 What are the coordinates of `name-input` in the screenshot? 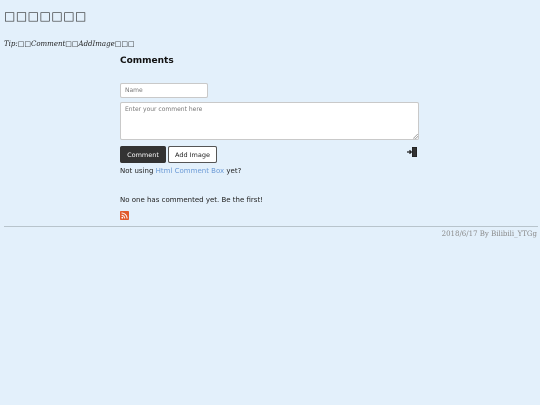 It's located at (164, 90).